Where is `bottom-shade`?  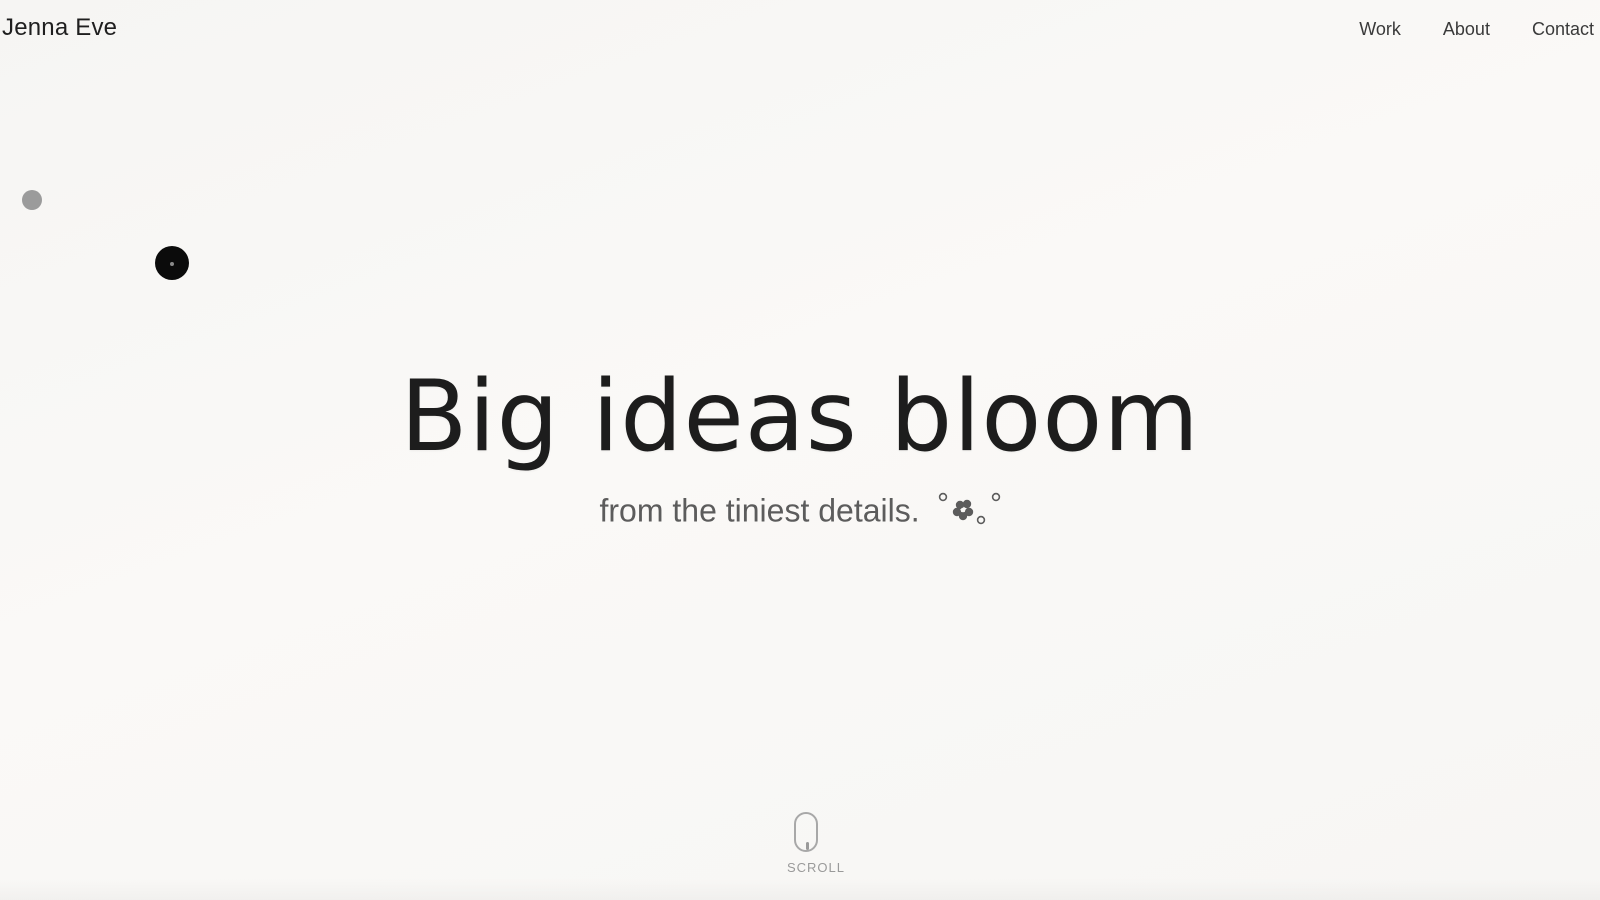
bottom-shade is located at coordinates (800, 889).